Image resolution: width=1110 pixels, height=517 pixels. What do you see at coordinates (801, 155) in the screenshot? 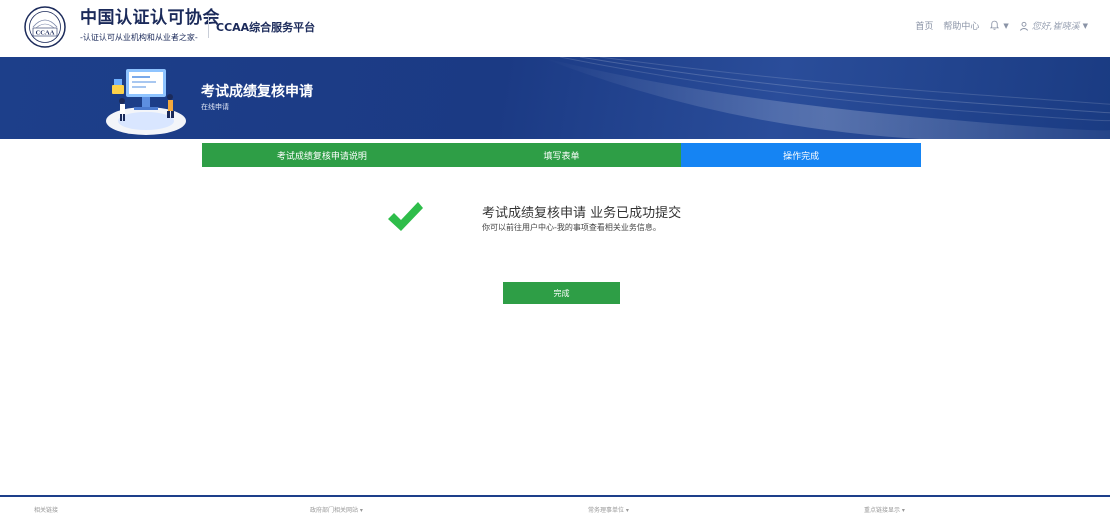
I see `step-complete: 操作完成` at bounding box center [801, 155].